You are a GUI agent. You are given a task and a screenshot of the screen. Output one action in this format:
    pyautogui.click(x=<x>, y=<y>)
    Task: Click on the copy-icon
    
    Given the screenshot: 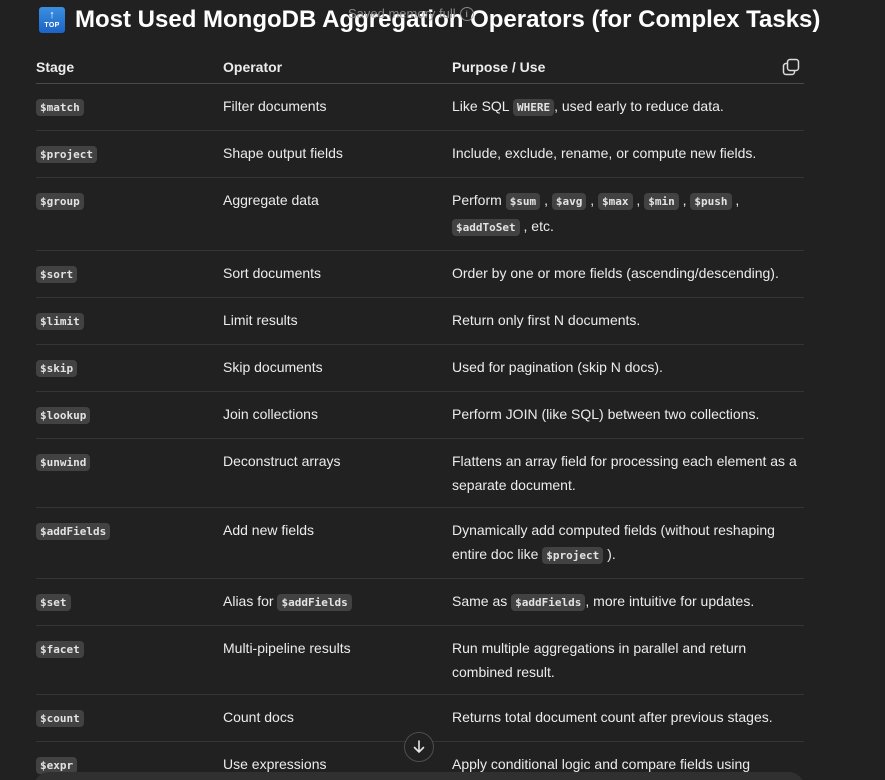 What is the action you would take?
    pyautogui.click(x=791, y=67)
    